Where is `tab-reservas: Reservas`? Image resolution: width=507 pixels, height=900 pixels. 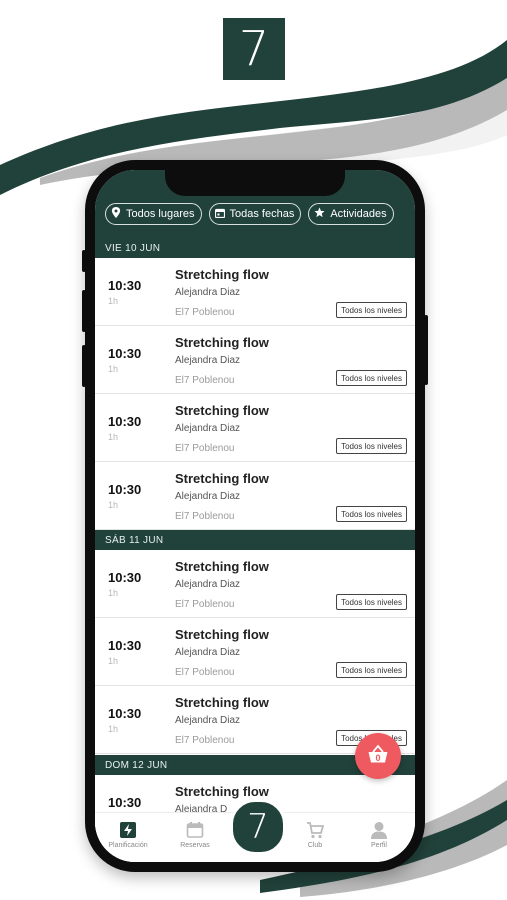 tab-reservas: Reservas is located at coordinates (195, 835).